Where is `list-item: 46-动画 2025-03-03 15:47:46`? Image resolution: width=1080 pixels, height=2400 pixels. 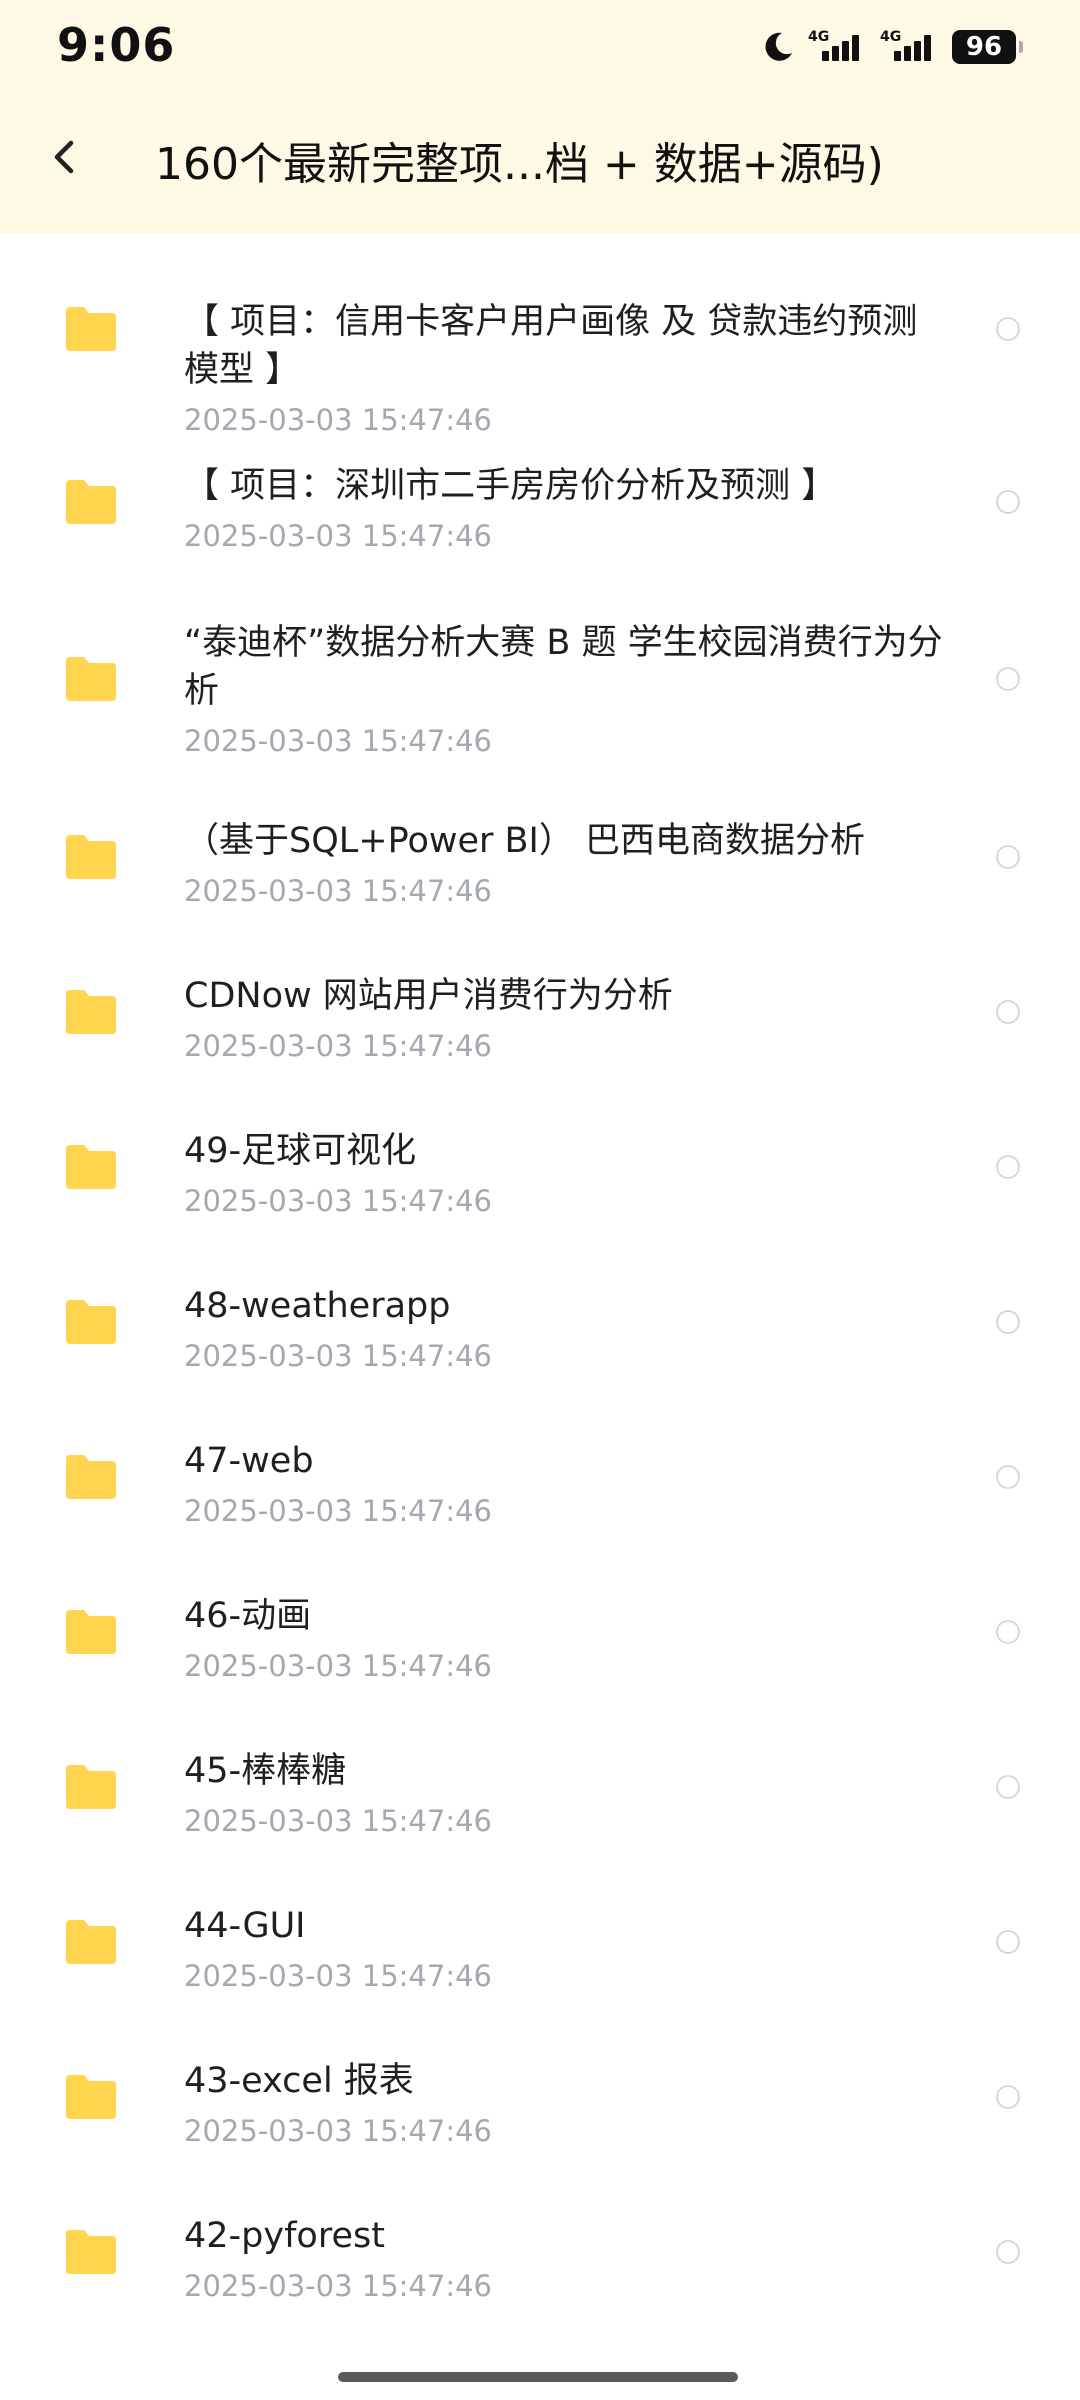
list-item: 46-动画 2025-03-03 15:47:46 is located at coordinates (540, 1631).